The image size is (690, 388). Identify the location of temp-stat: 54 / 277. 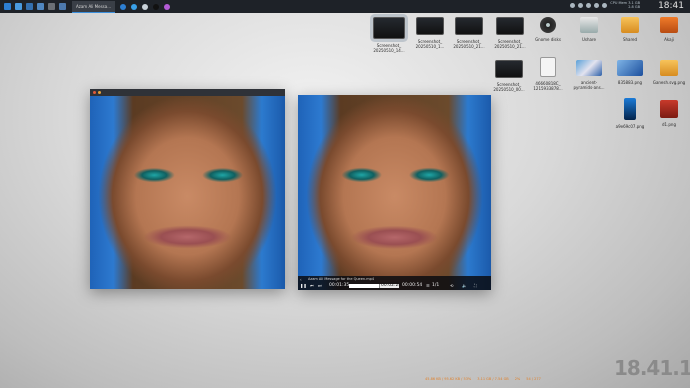
(533, 379).